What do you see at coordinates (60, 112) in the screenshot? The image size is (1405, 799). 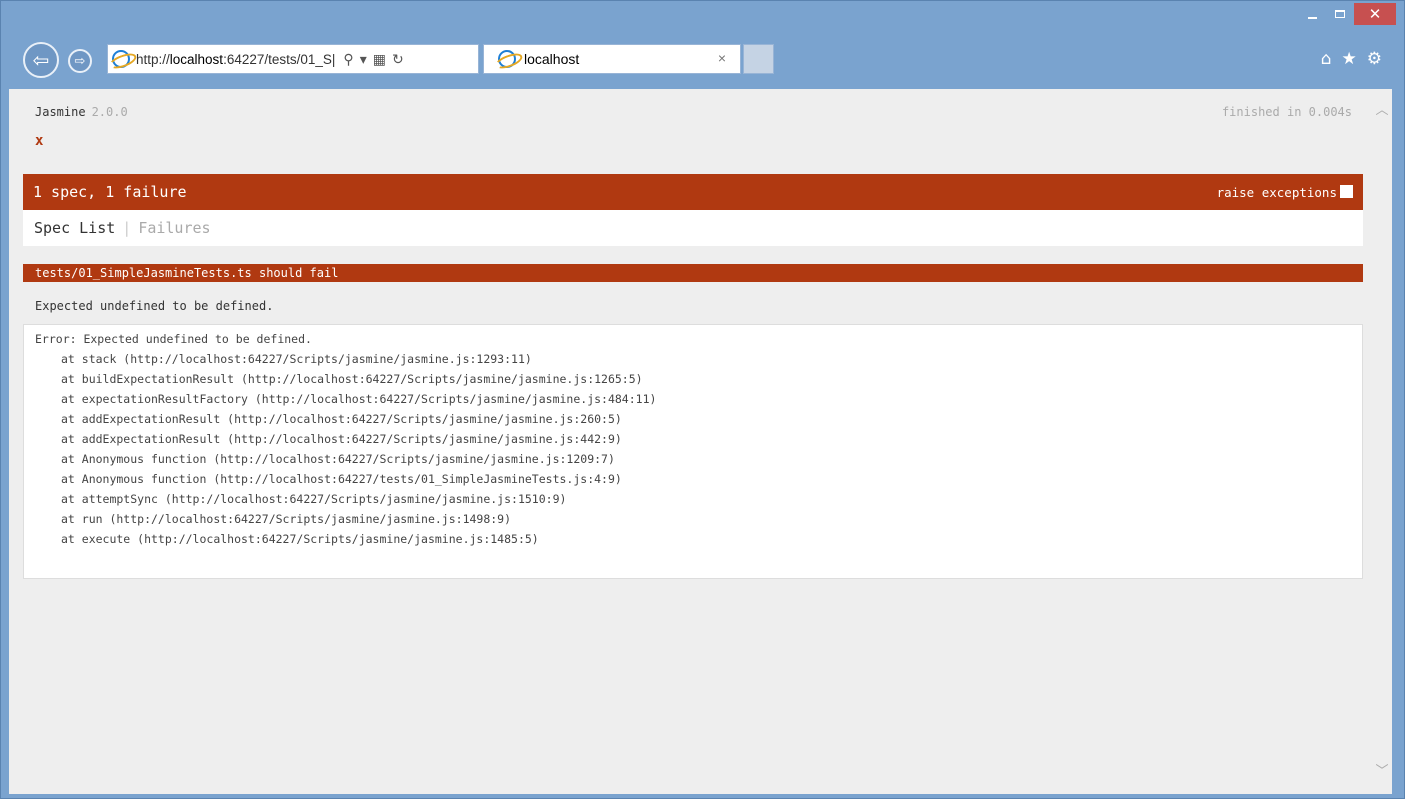 I see `jasmine-title: Jasmine` at bounding box center [60, 112].